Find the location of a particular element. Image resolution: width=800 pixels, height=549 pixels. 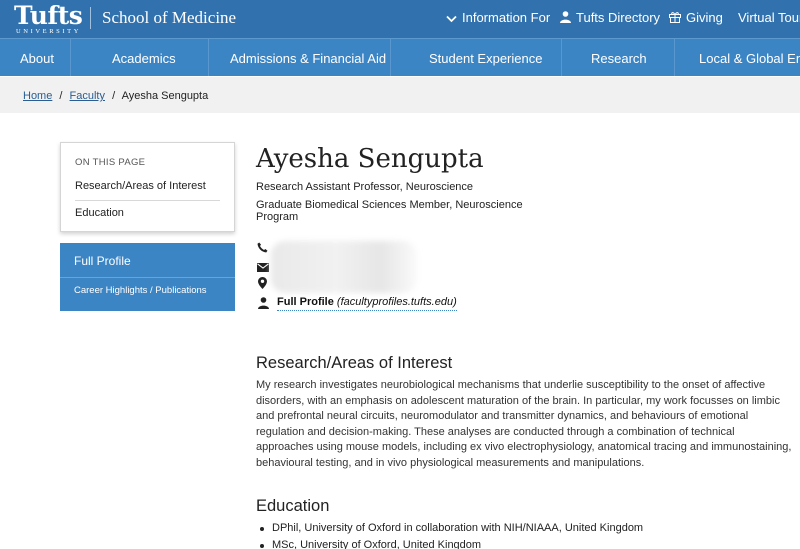

virtual-tour-link: Virtual Tour is located at coordinates (769, 18).